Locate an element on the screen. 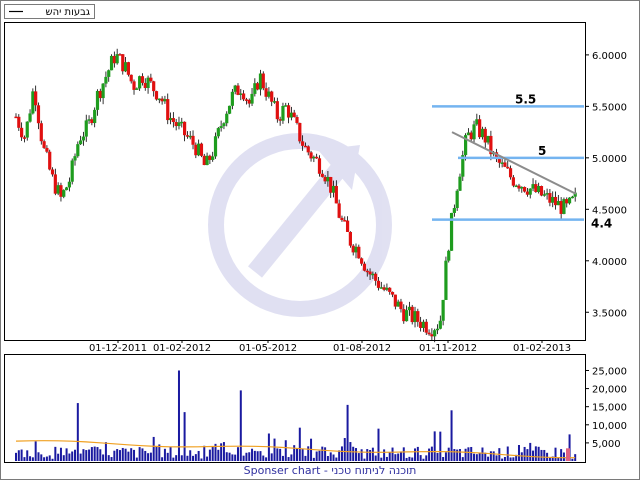 The image size is (640, 484). date-tick-label: 01-12-2011 is located at coordinates (118, 348).